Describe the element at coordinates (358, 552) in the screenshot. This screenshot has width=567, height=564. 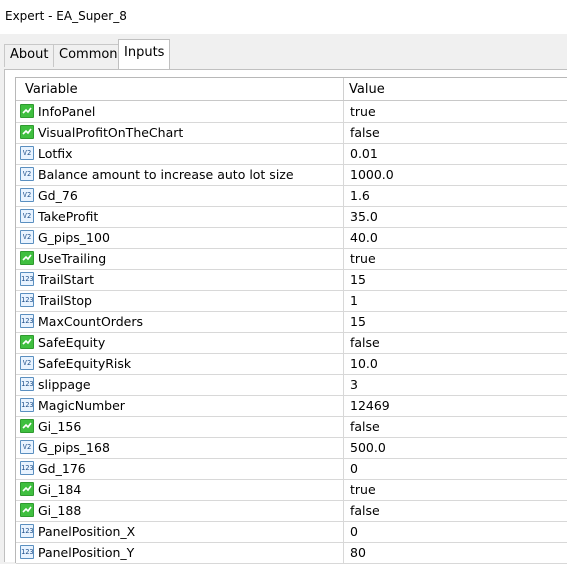
I see `variable-value: 80` at that location.